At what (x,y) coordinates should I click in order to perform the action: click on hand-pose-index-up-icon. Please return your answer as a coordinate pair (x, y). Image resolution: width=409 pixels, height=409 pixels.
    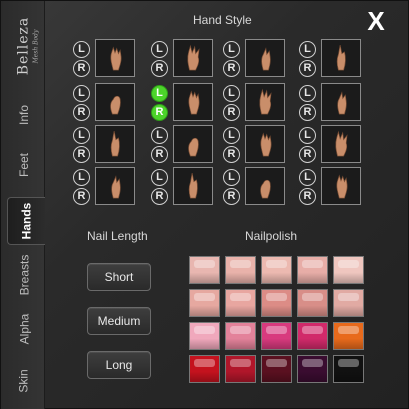
    Looking at the image, I should click on (193, 186).